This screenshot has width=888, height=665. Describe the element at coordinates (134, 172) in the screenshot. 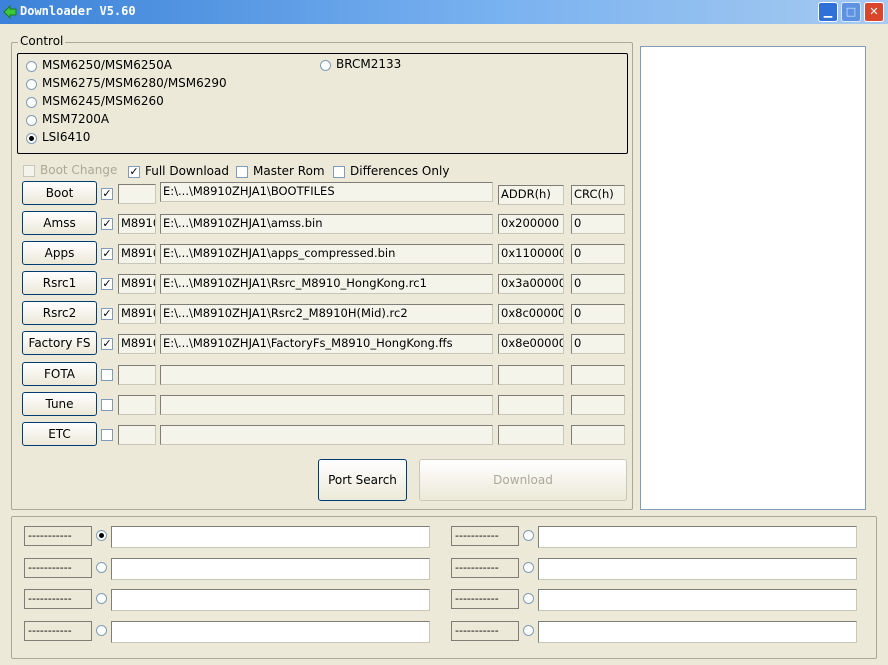

I see `full-download-checkbox` at that location.